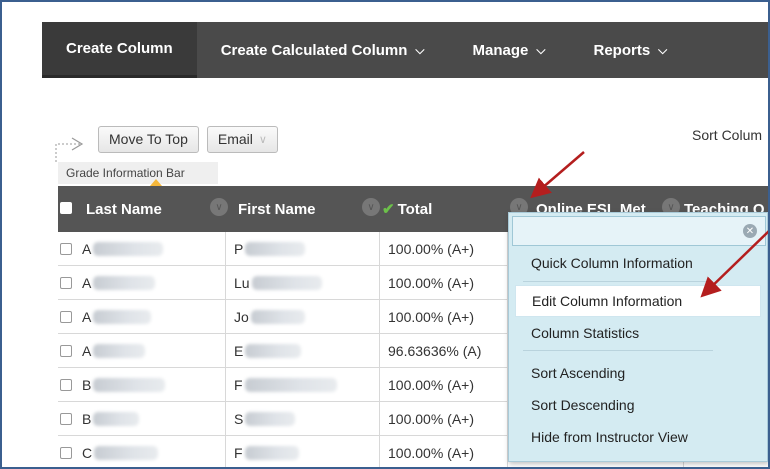 The image size is (770, 469). I want to click on move-to-top-button: Move To Top, so click(148, 139).